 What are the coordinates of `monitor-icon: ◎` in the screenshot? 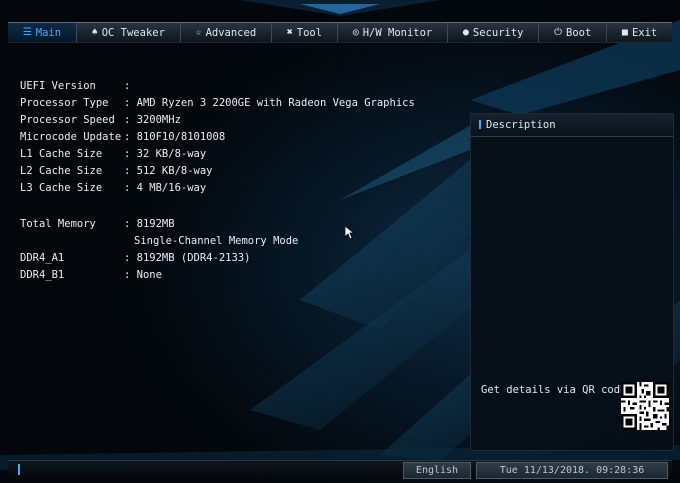 It's located at (355, 32).